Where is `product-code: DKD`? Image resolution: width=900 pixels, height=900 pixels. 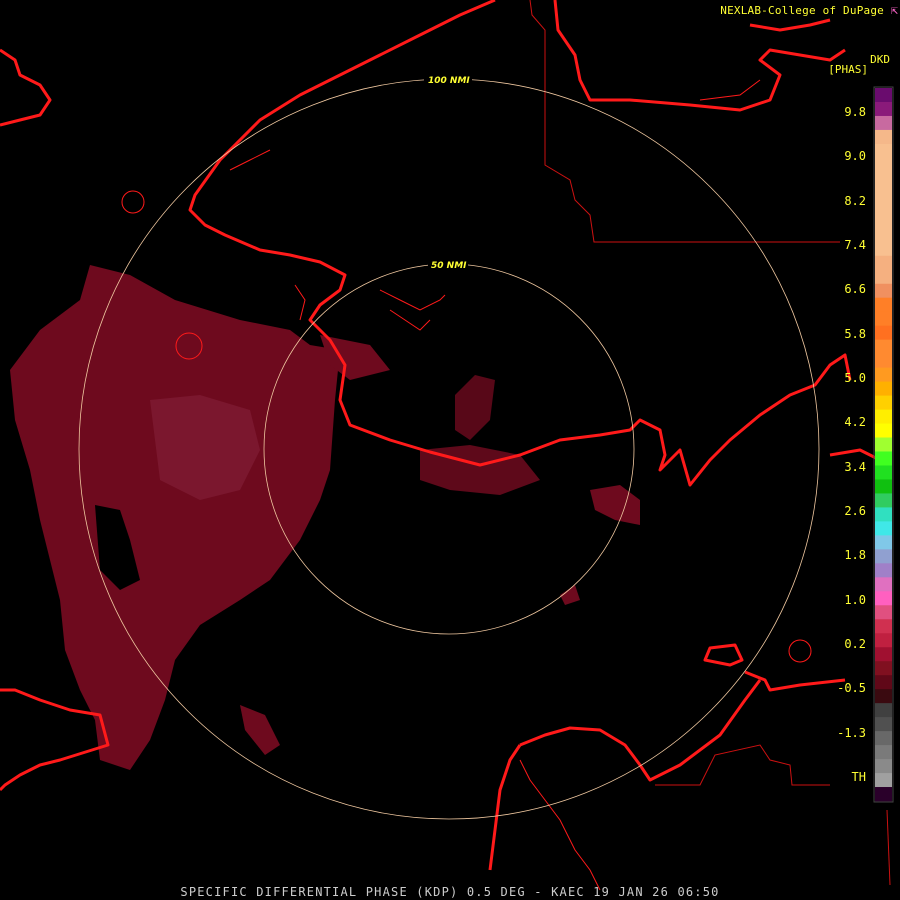
product-code: DKD is located at coordinates (880, 59).